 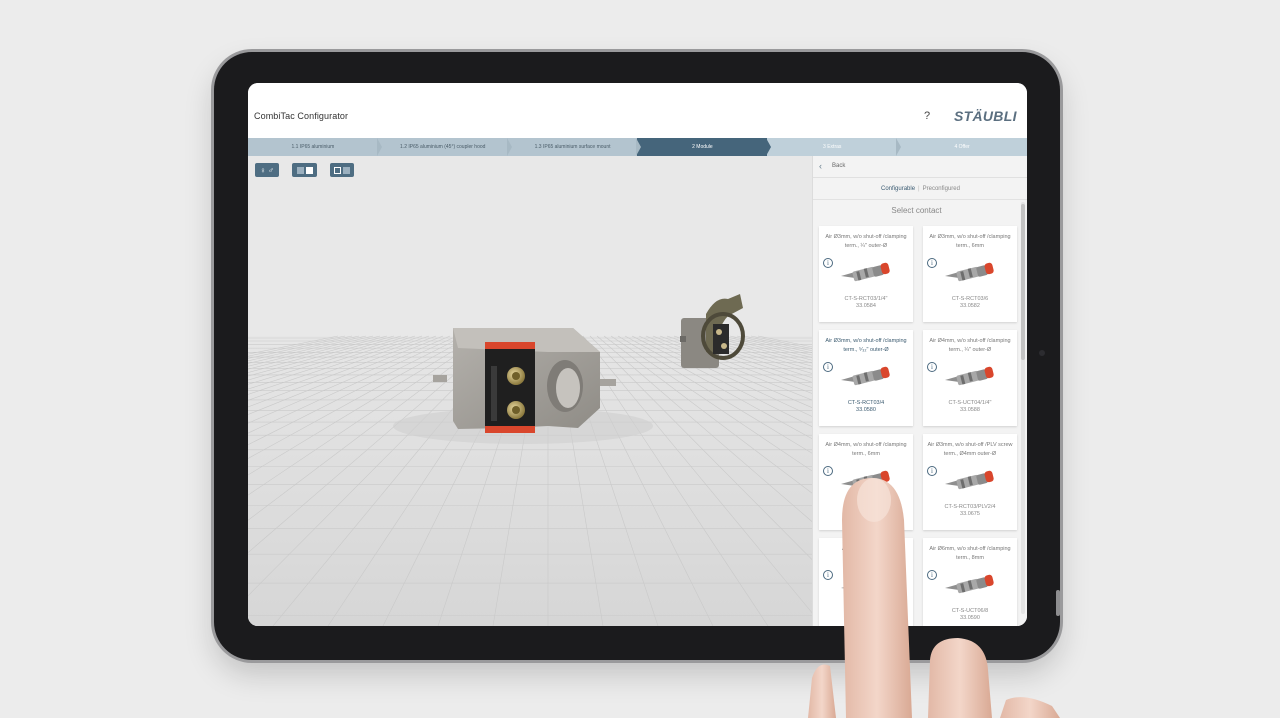 I want to click on contact-code-block: CT-S-UCT06/8 33.0590, so click(x=970, y=615).